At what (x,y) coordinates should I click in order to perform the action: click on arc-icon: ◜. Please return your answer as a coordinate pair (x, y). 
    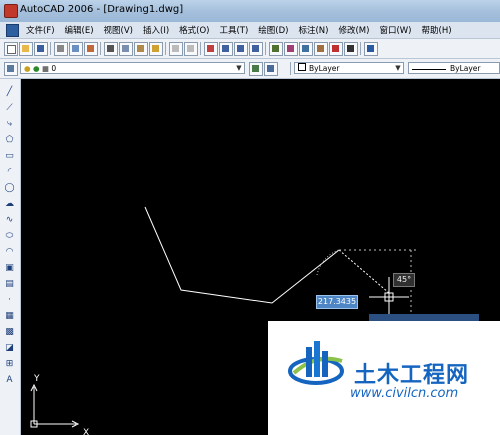
    Looking at the image, I should click on (9, 172).